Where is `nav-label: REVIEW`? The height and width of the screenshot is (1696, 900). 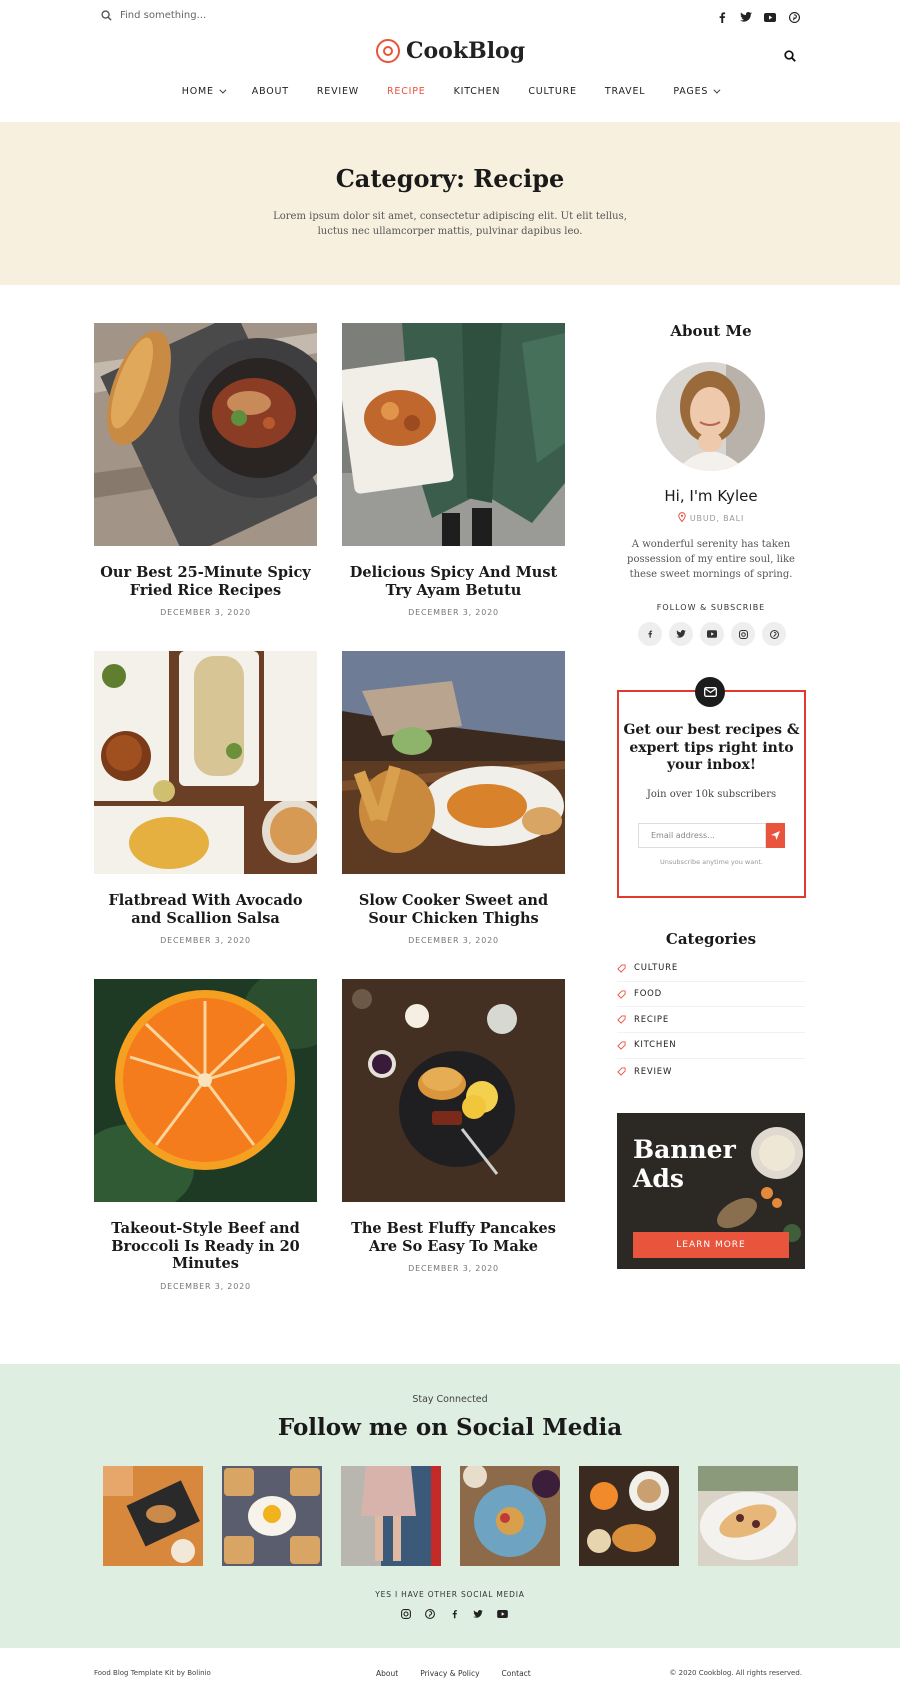
nav-label: REVIEW is located at coordinates (337, 91).